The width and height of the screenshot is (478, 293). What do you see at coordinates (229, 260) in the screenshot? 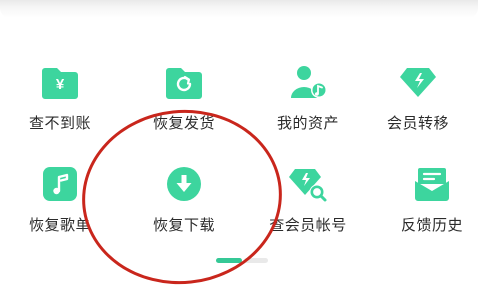
I see `page-dot-active` at bounding box center [229, 260].